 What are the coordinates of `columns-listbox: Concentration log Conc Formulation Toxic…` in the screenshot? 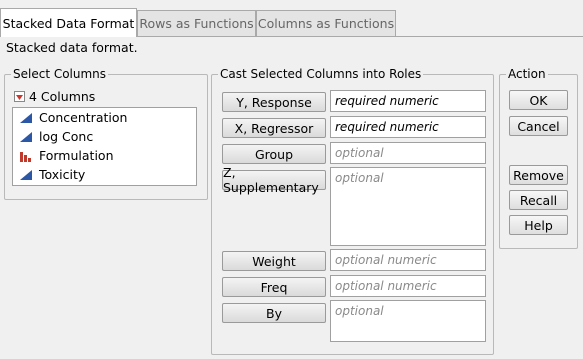 It's located at (104, 146).